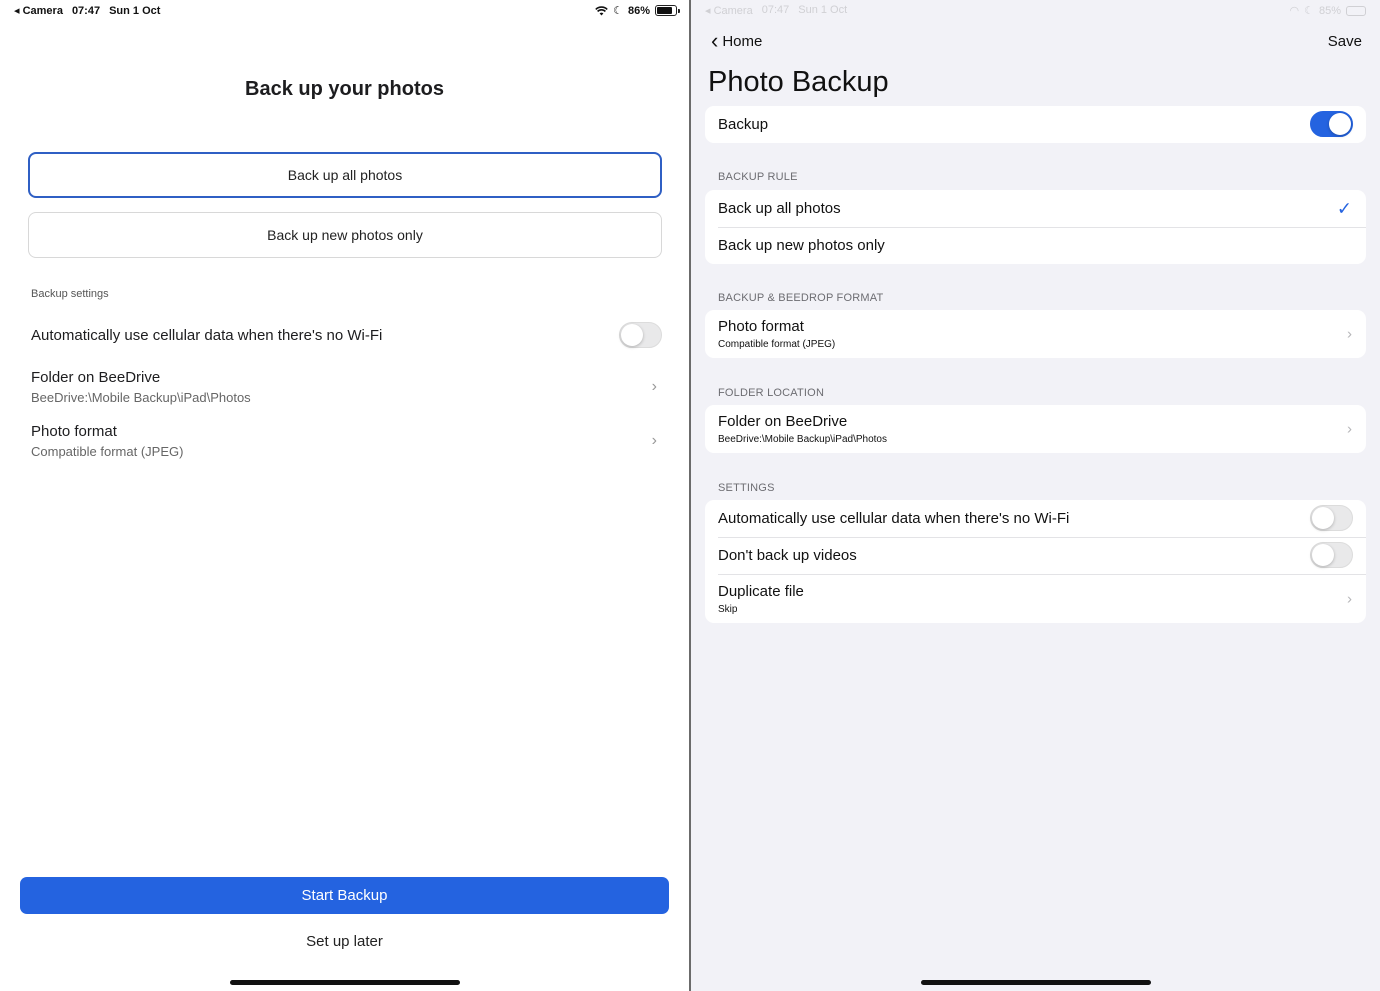  Describe the element at coordinates (345, 175) in the screenshot. I see `backup-all-photos-option: Back up all photos` at that location.